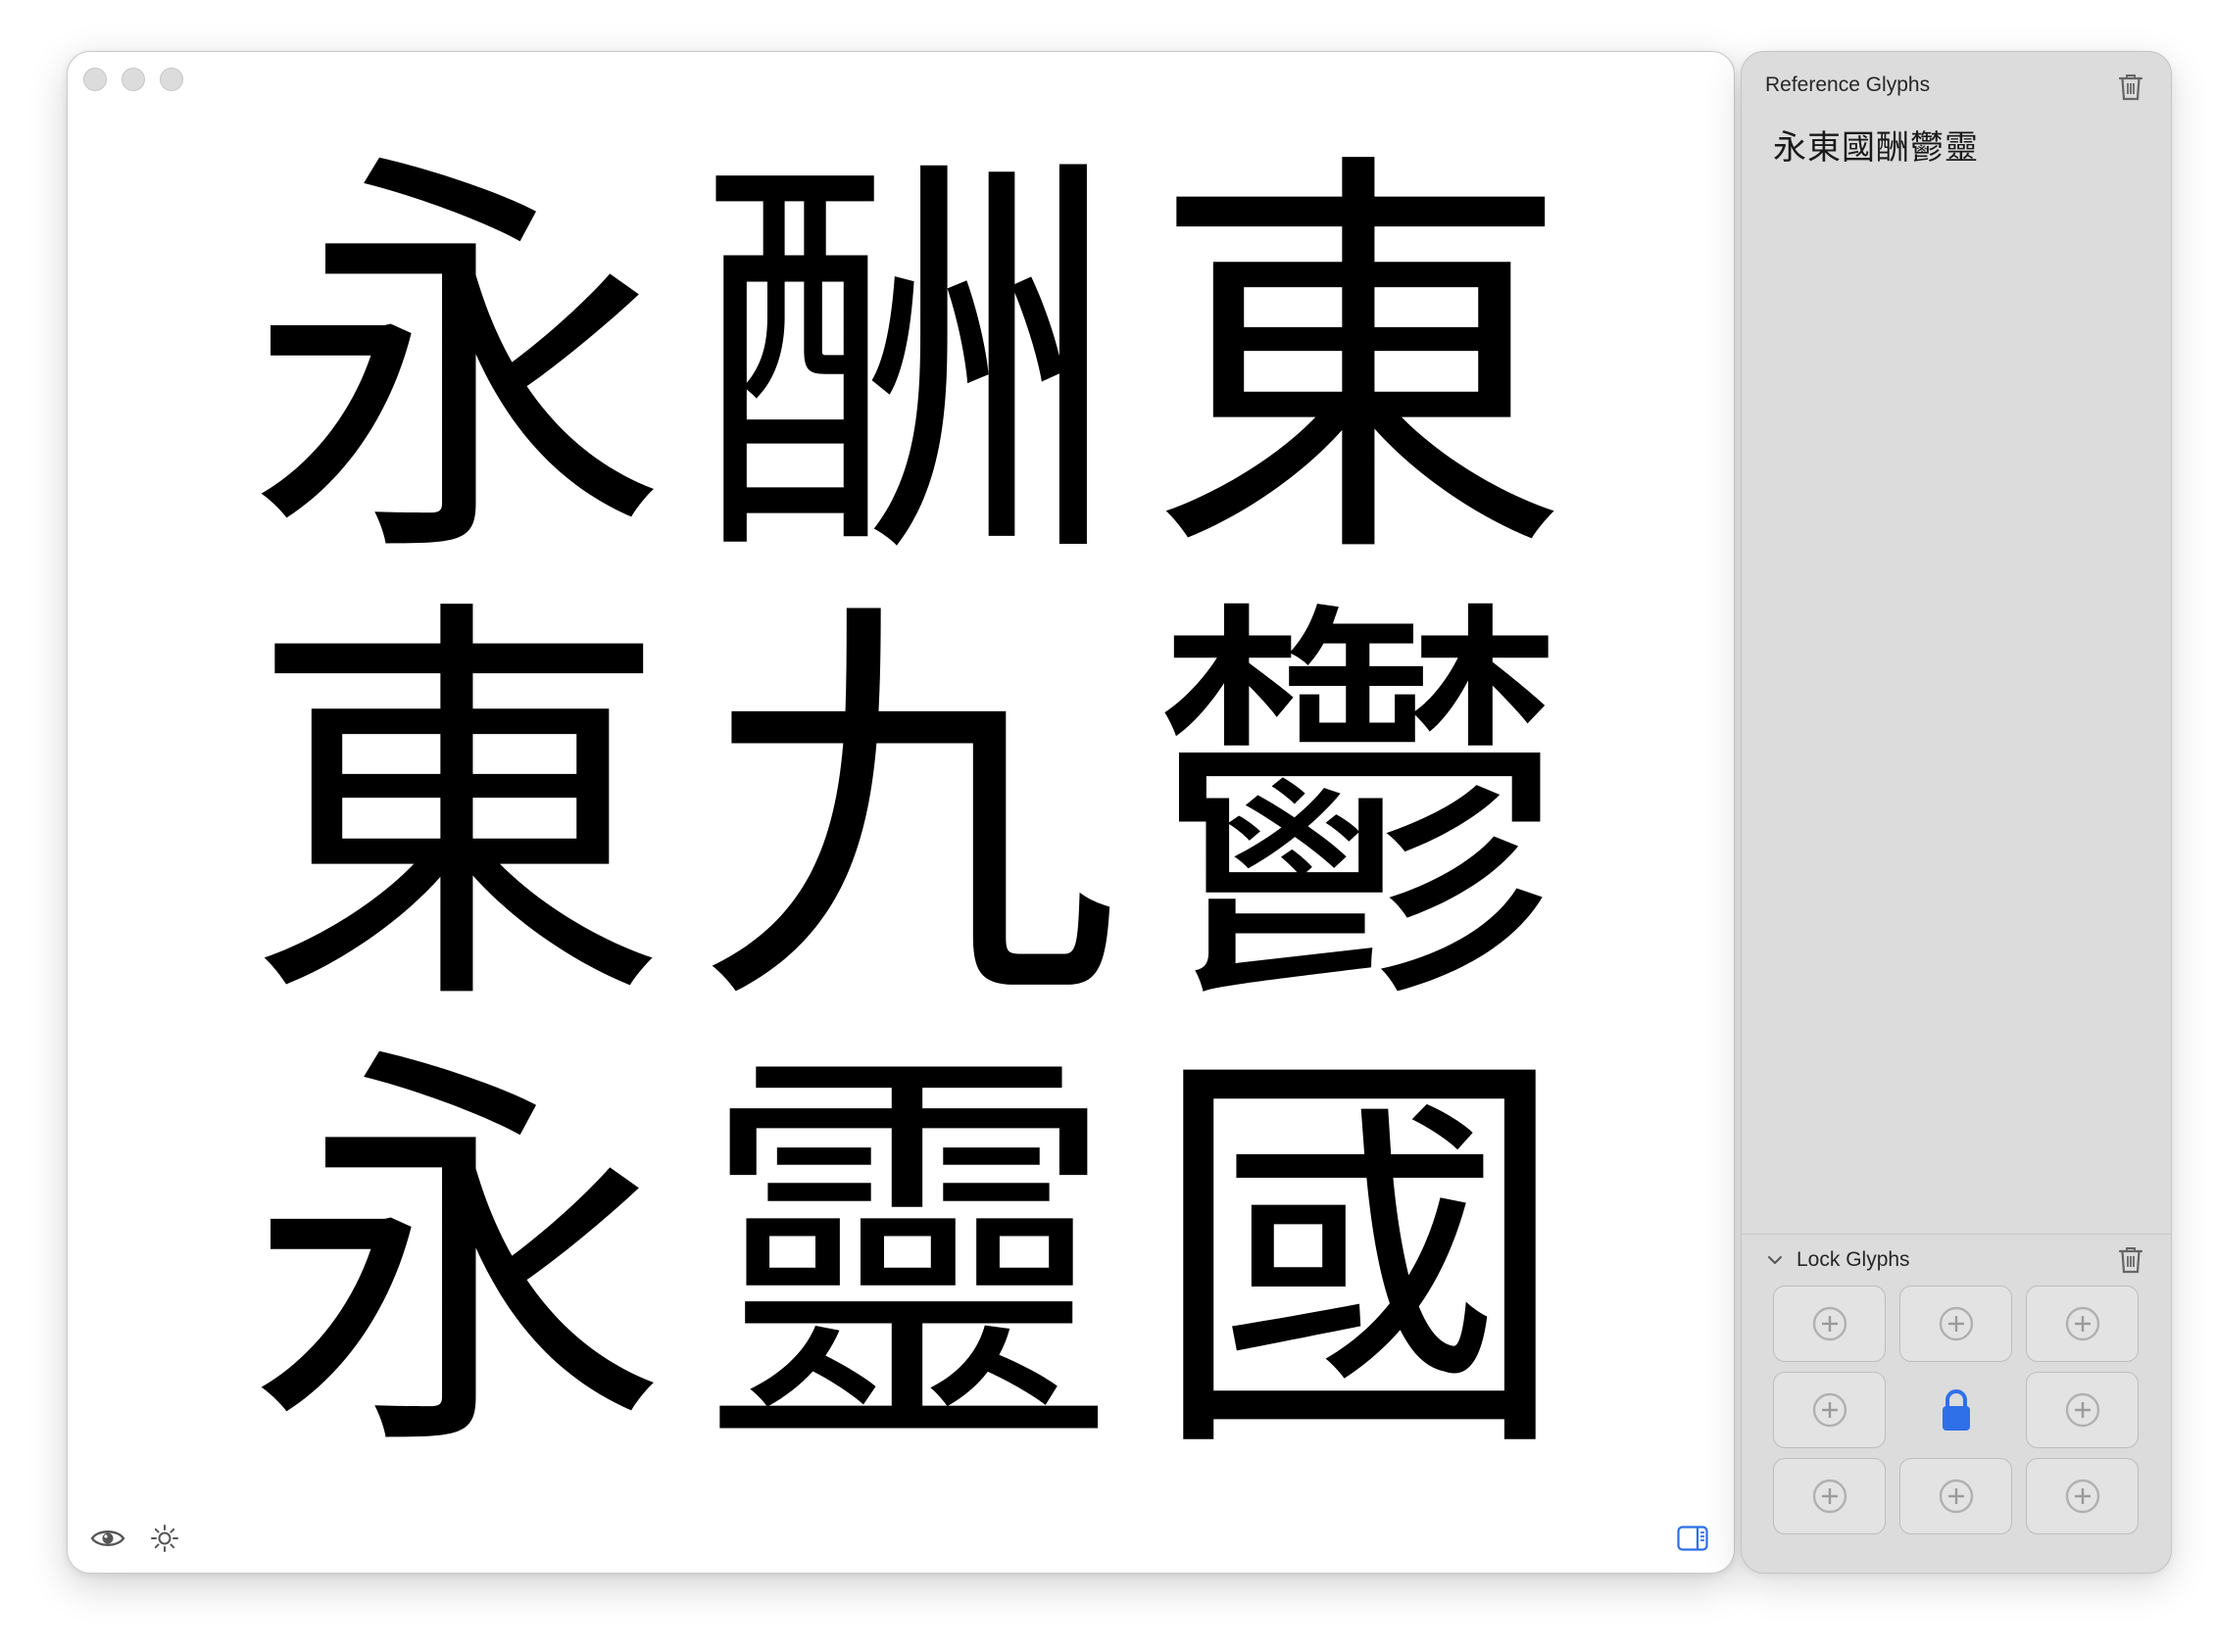 The width and height of the screenshot is (2215, 1652). I want to click on glyph-cell: 酬, so click(908, 365).